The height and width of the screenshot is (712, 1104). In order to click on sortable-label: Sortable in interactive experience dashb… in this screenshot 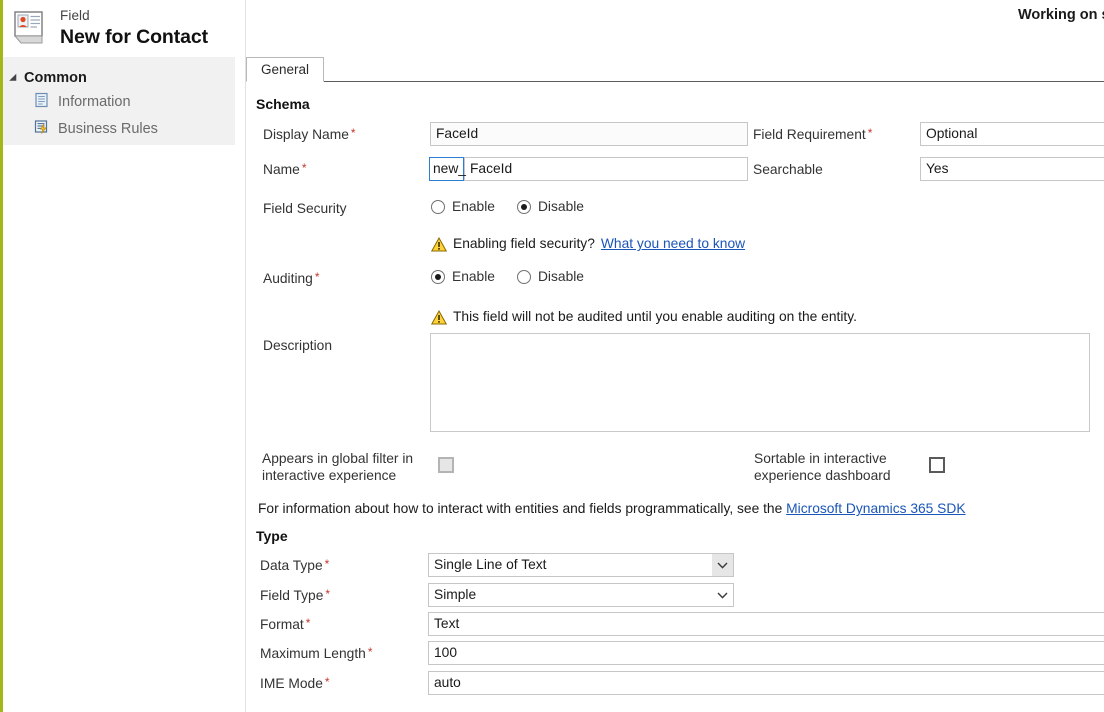, I will do `click(822, 467)`.